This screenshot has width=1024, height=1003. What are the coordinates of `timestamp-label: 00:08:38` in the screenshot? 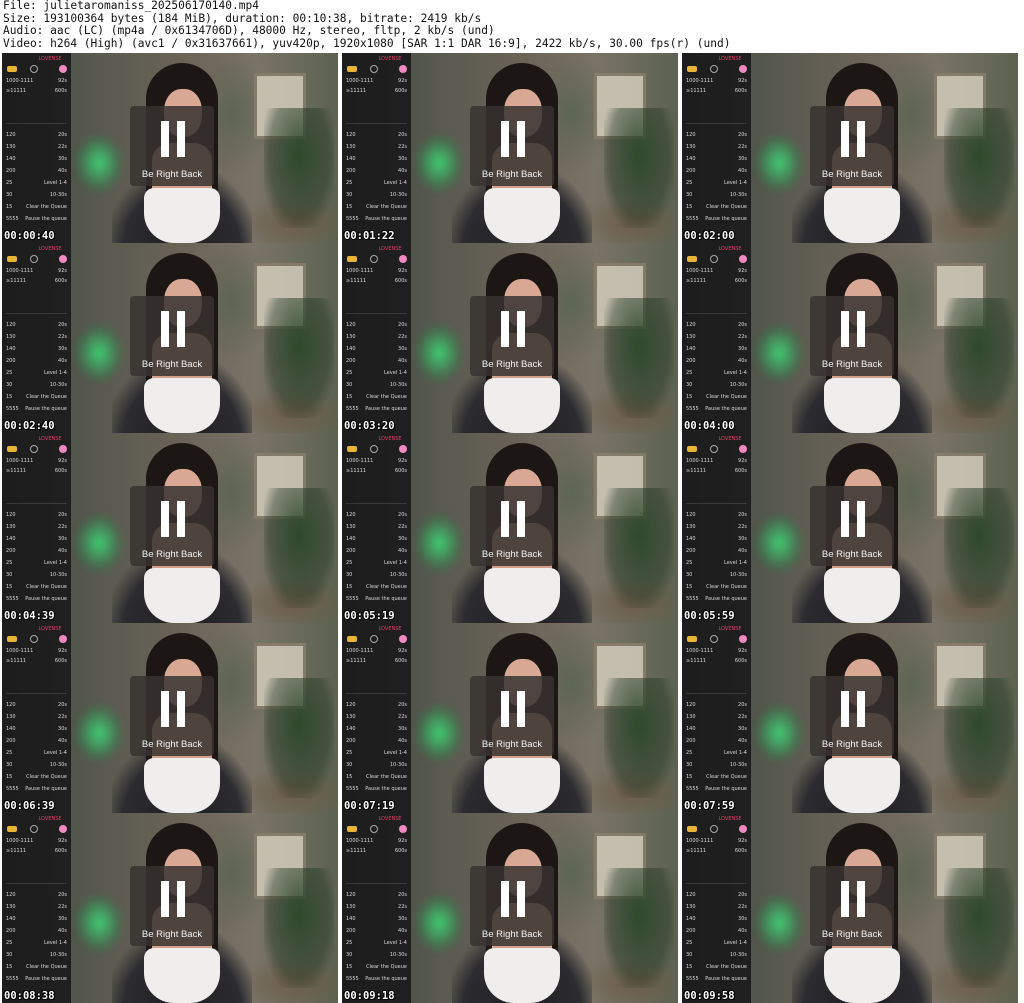 It's located at (29, 996).